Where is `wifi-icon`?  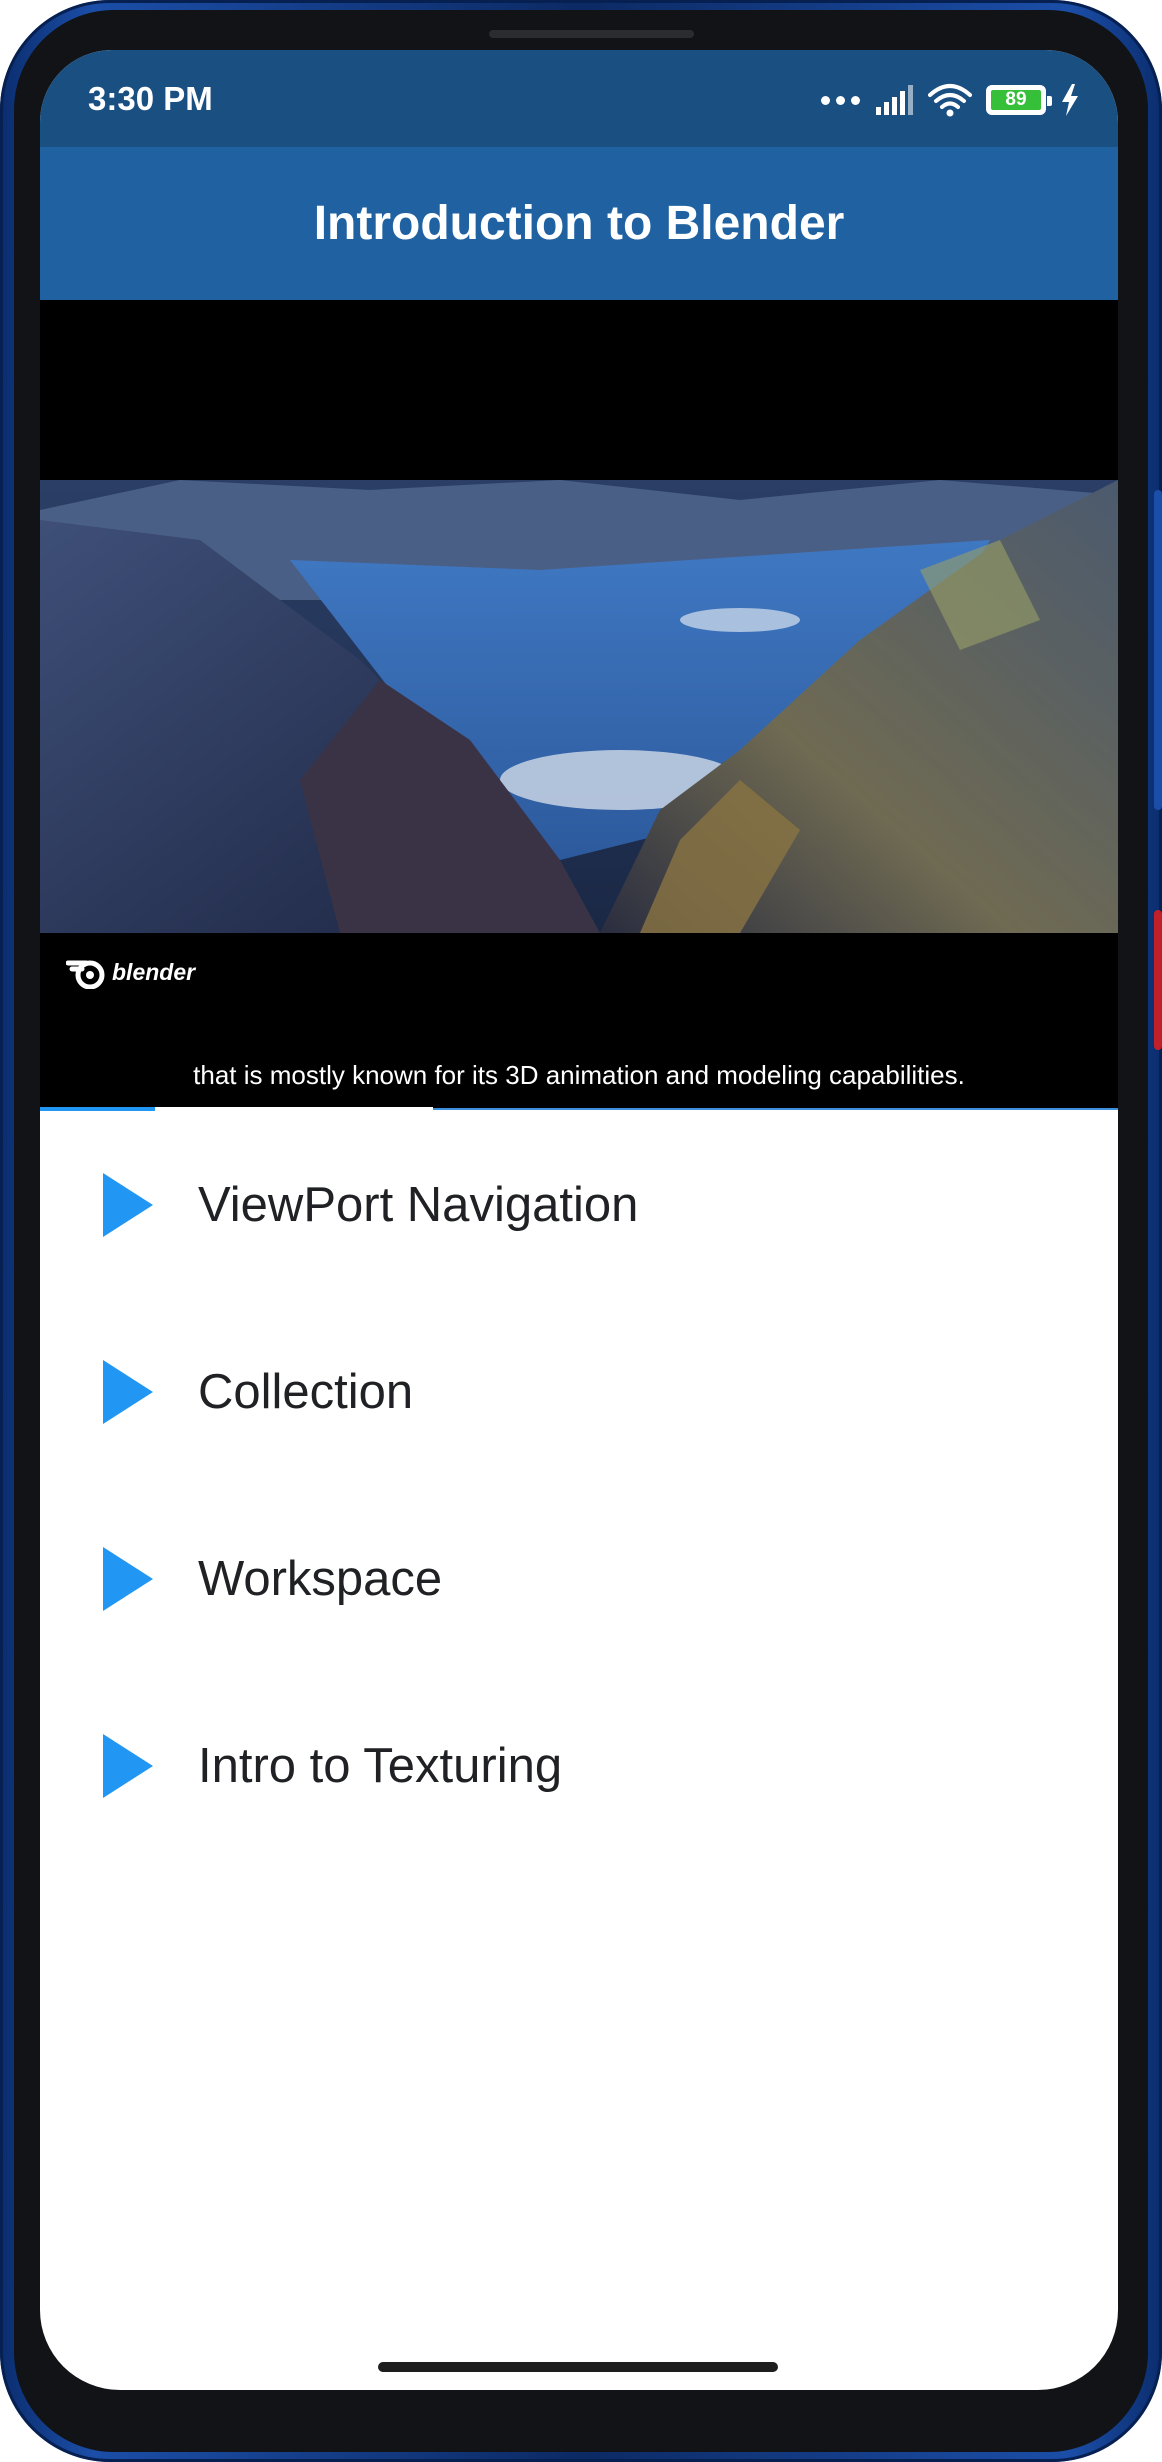 wifi-icon is located at coordinates (950, 100).